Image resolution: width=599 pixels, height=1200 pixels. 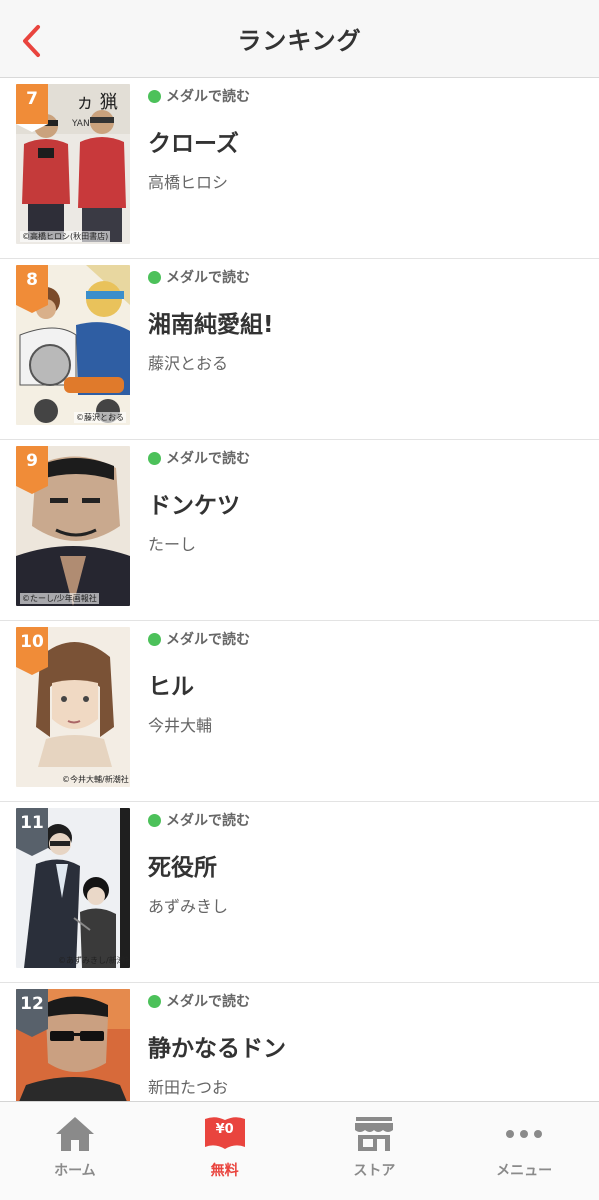 I want to click on item-info: メダルで読む 死役所 あずみきし, so click(x=199, y=863).